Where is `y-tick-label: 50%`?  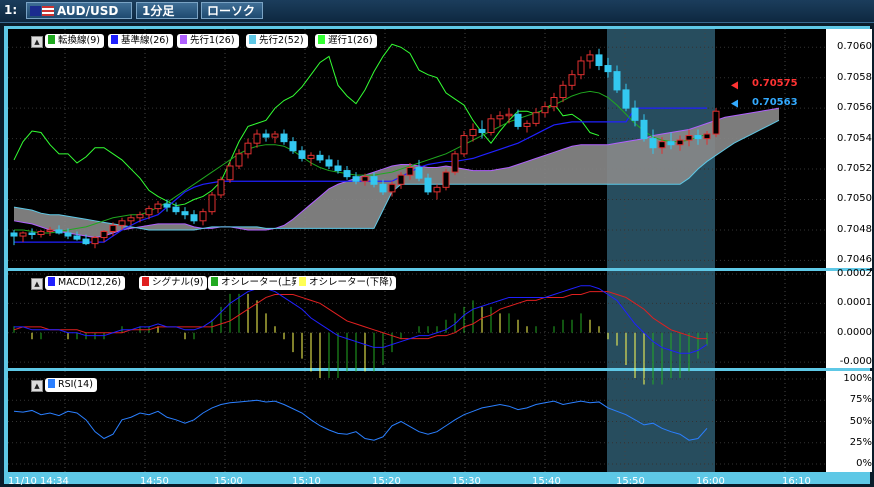
y-tick-label: 50% is located at coordinates (860, 421).